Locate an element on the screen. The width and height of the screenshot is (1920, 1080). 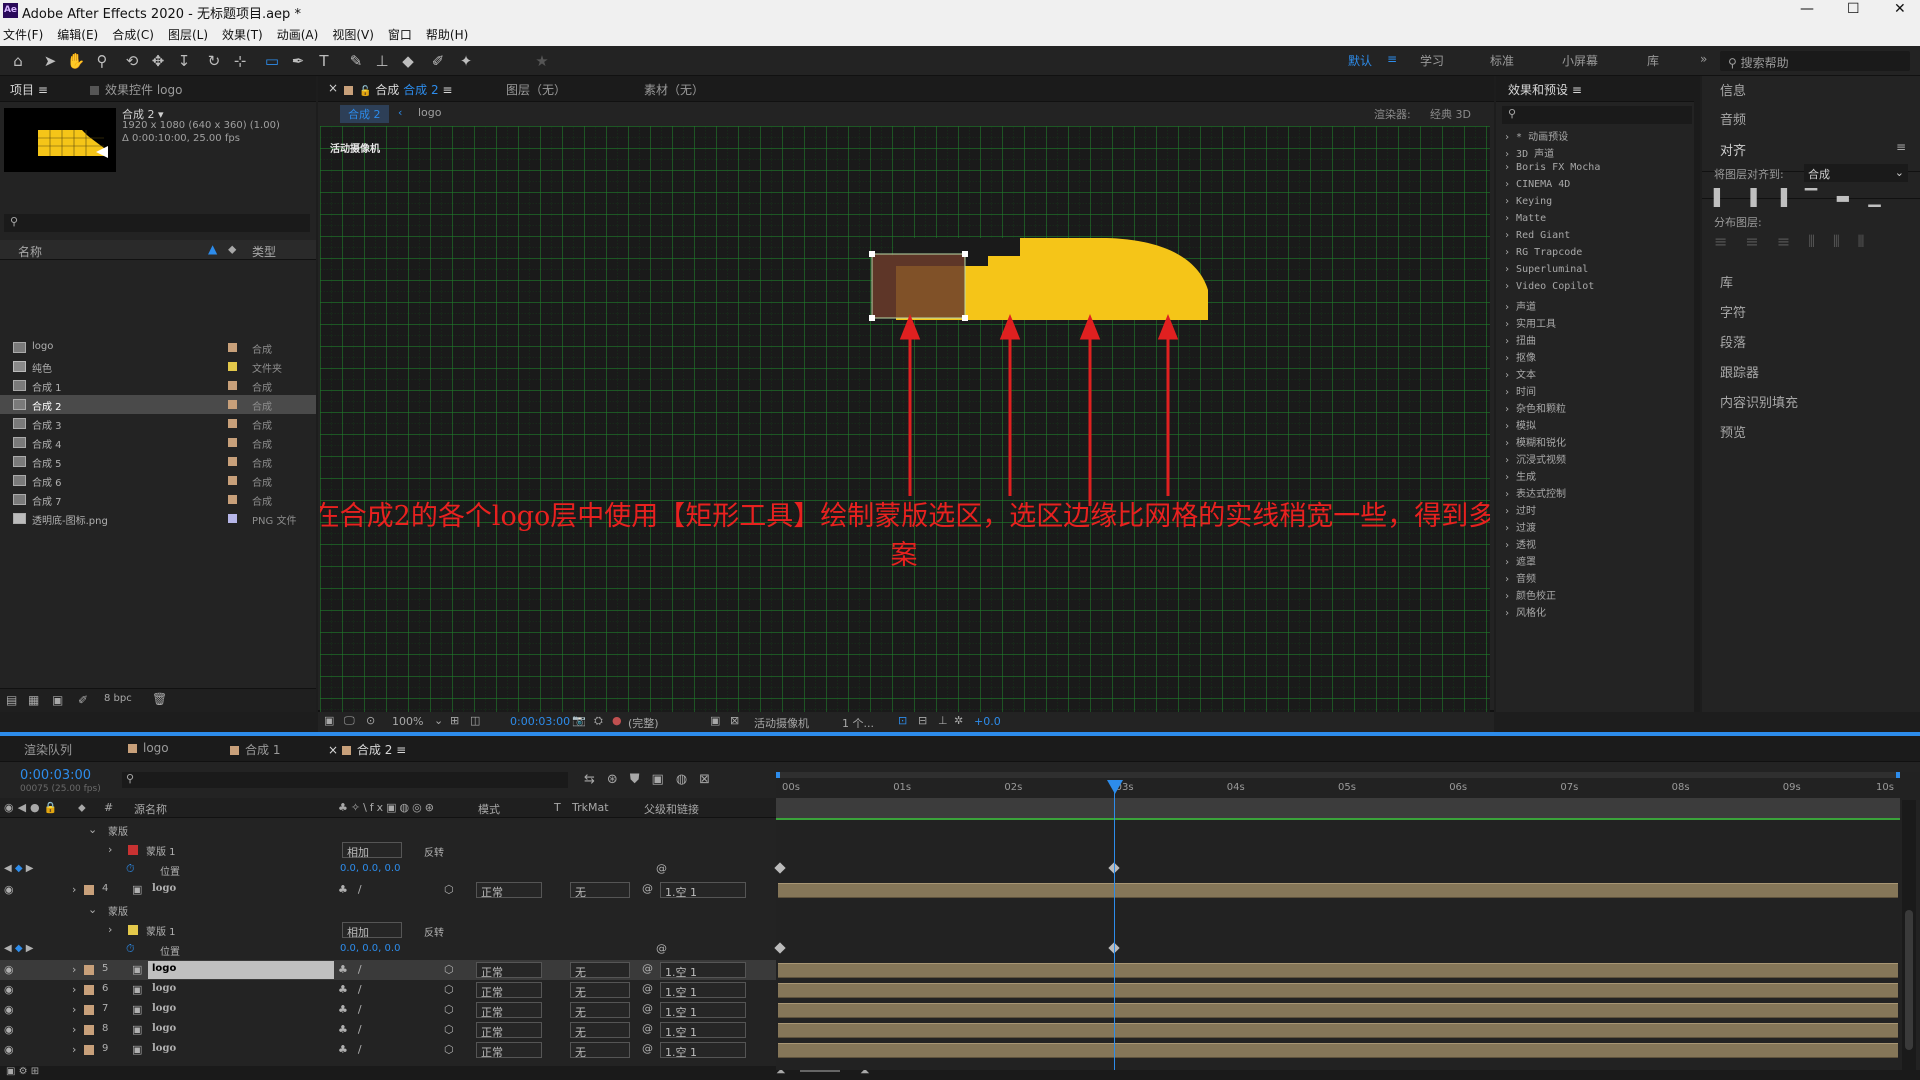
effect-category: › 模糊和锐化 is located at coordinates (1535, 441).